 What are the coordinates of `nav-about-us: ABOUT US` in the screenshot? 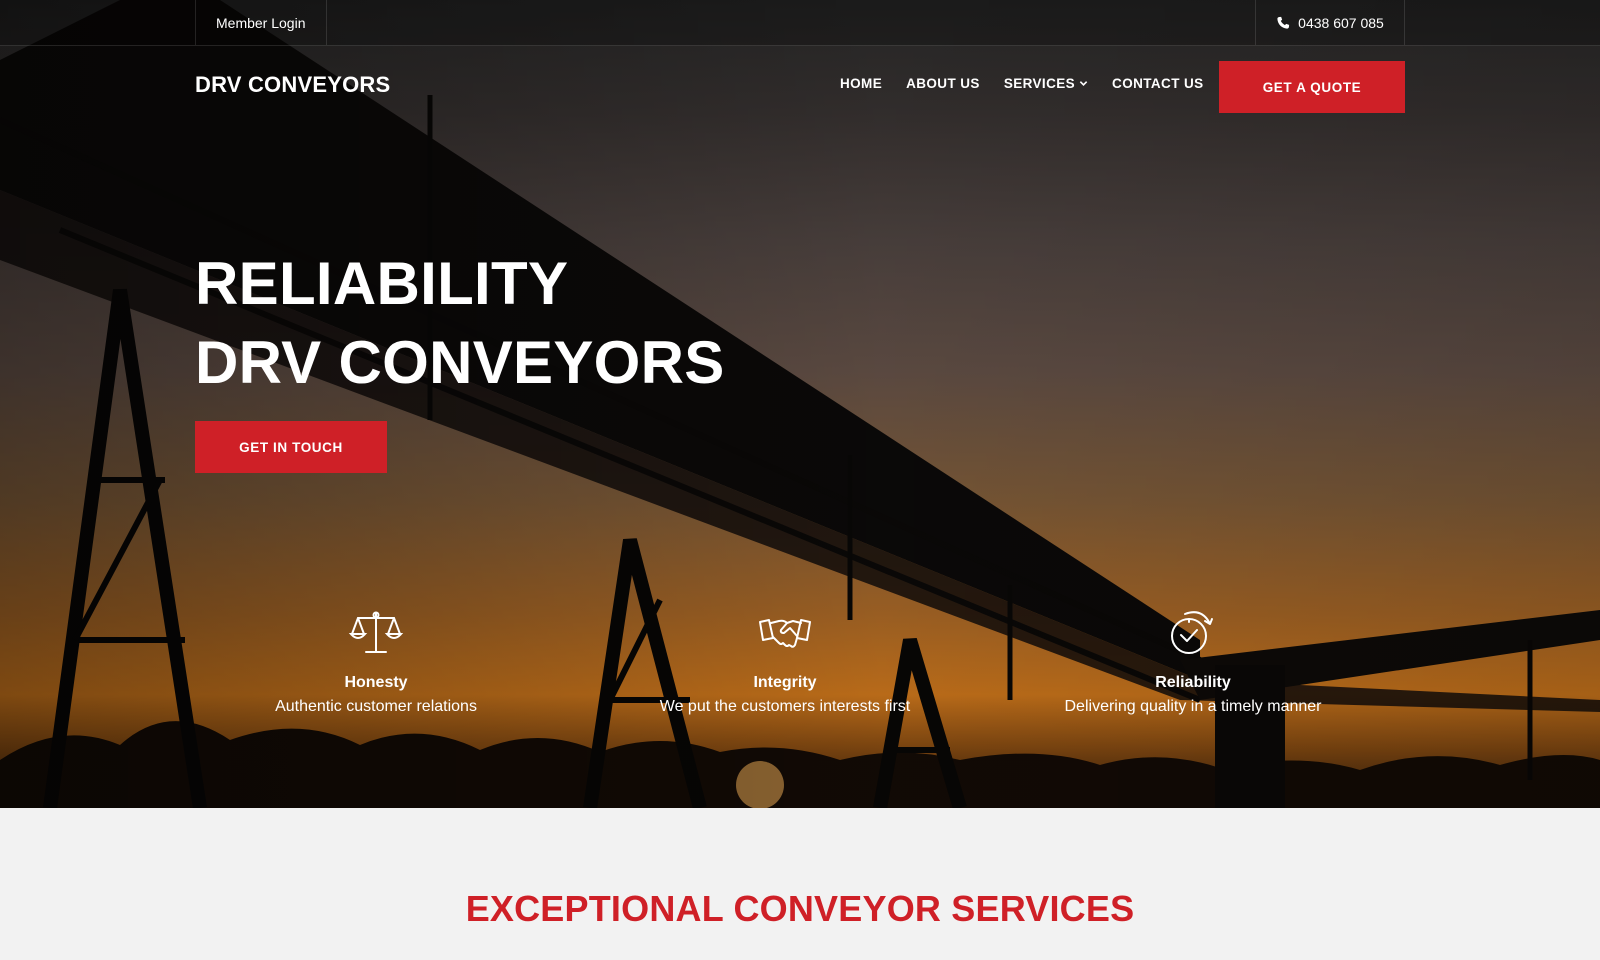 It's located at (943, 83).